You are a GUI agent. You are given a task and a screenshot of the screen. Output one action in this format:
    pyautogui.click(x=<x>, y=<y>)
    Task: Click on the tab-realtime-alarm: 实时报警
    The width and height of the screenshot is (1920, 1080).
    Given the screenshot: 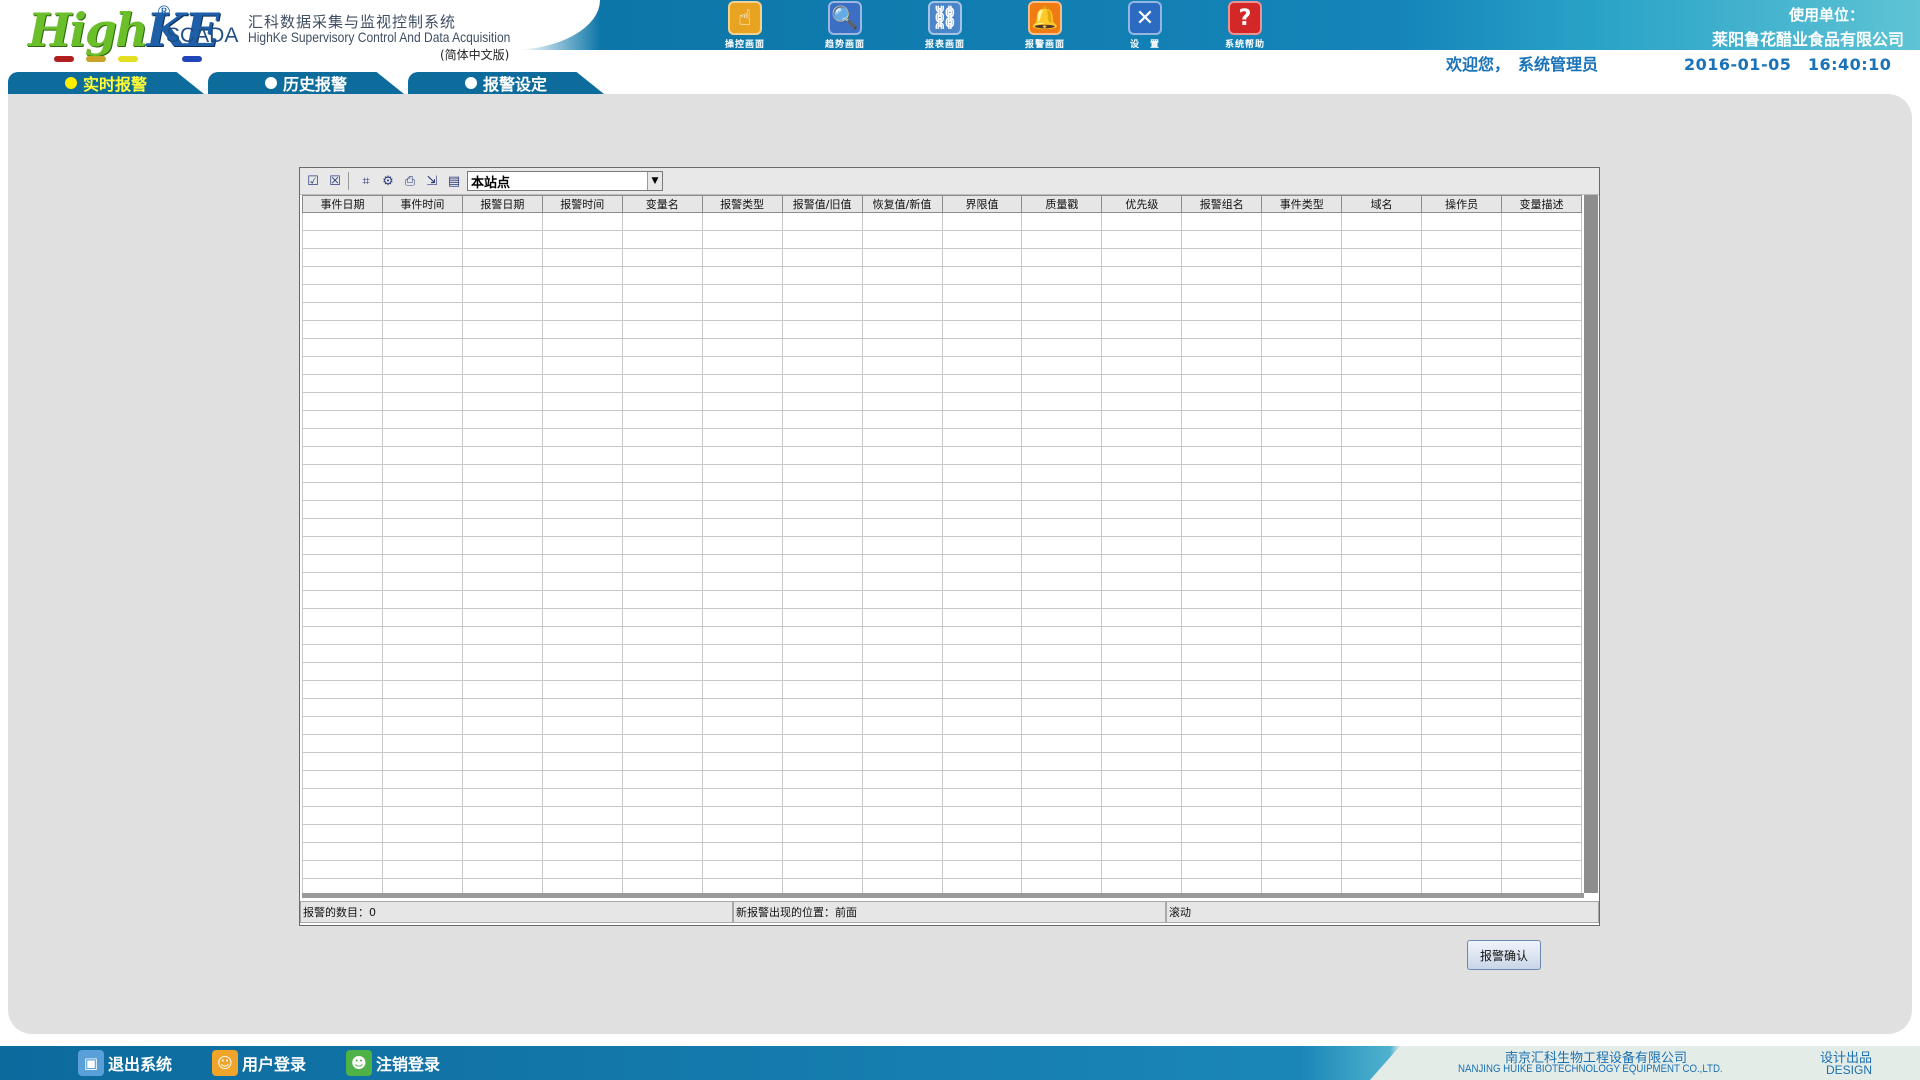 What is the action you would take?
    pyautogui.click(x=106, y=83)
    